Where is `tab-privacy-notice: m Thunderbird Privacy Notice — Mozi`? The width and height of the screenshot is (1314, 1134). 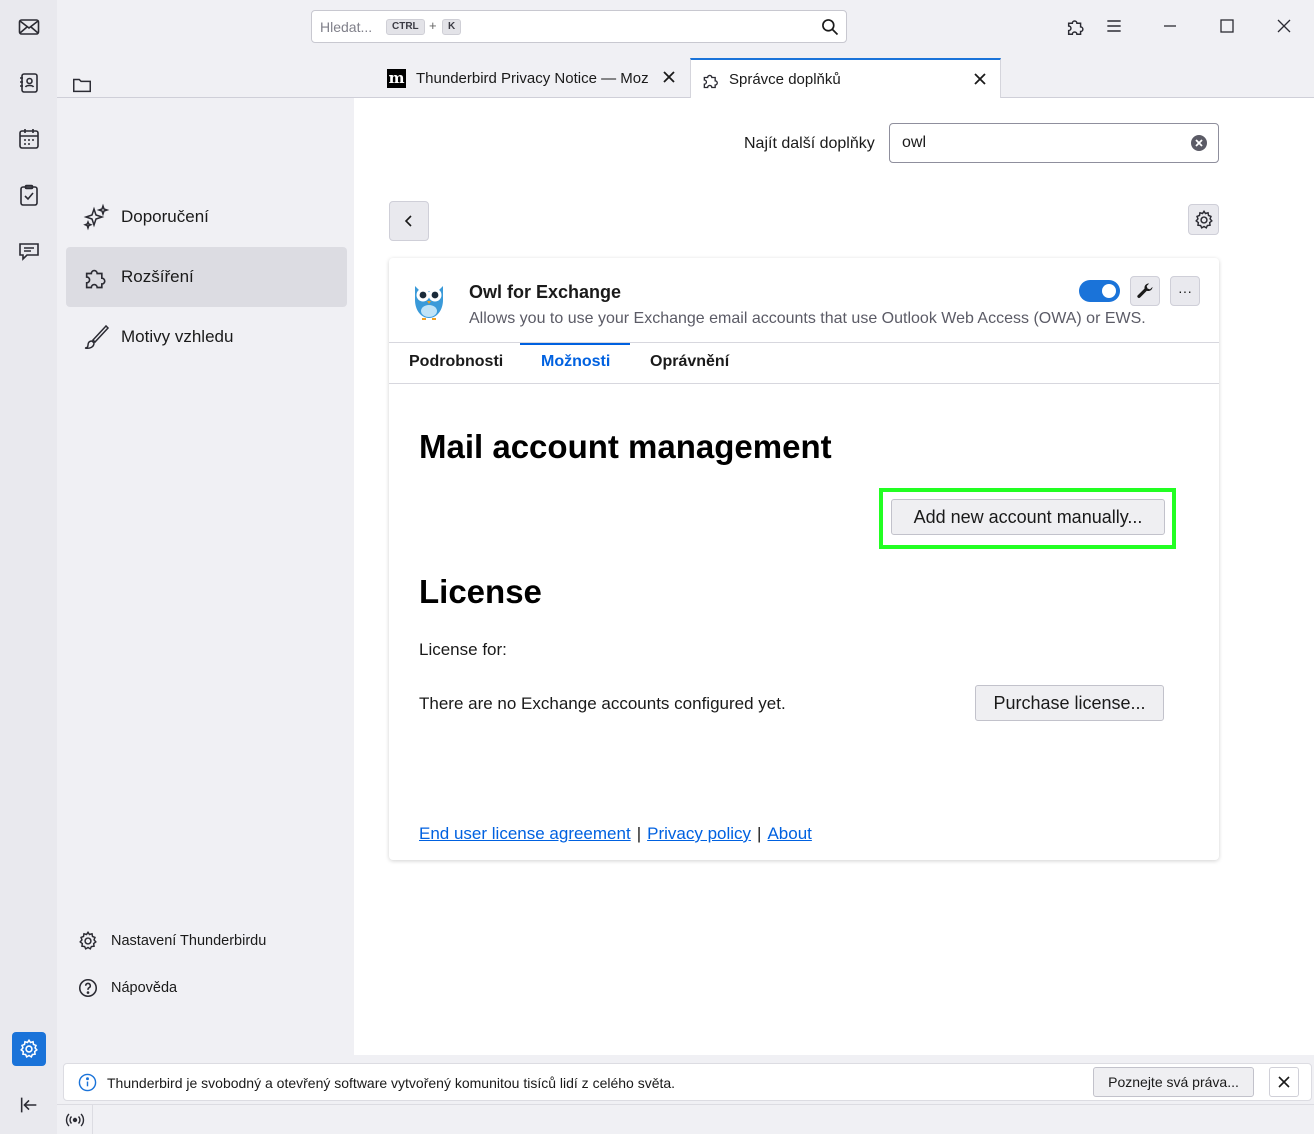
tab-privacy-notice: m Thunderbird Privacy Notice — Mozi is located at coordinates (533, 78).